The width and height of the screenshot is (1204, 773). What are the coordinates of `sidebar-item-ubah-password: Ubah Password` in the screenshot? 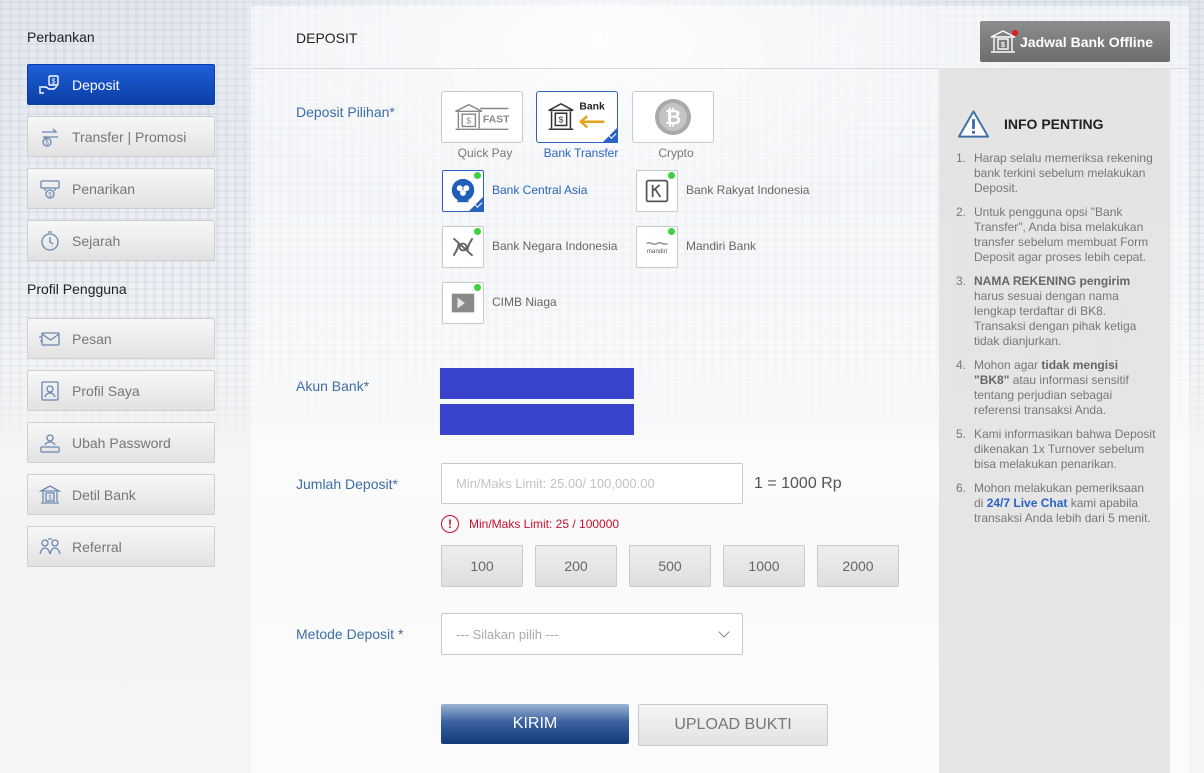 It's located at (121, 442).